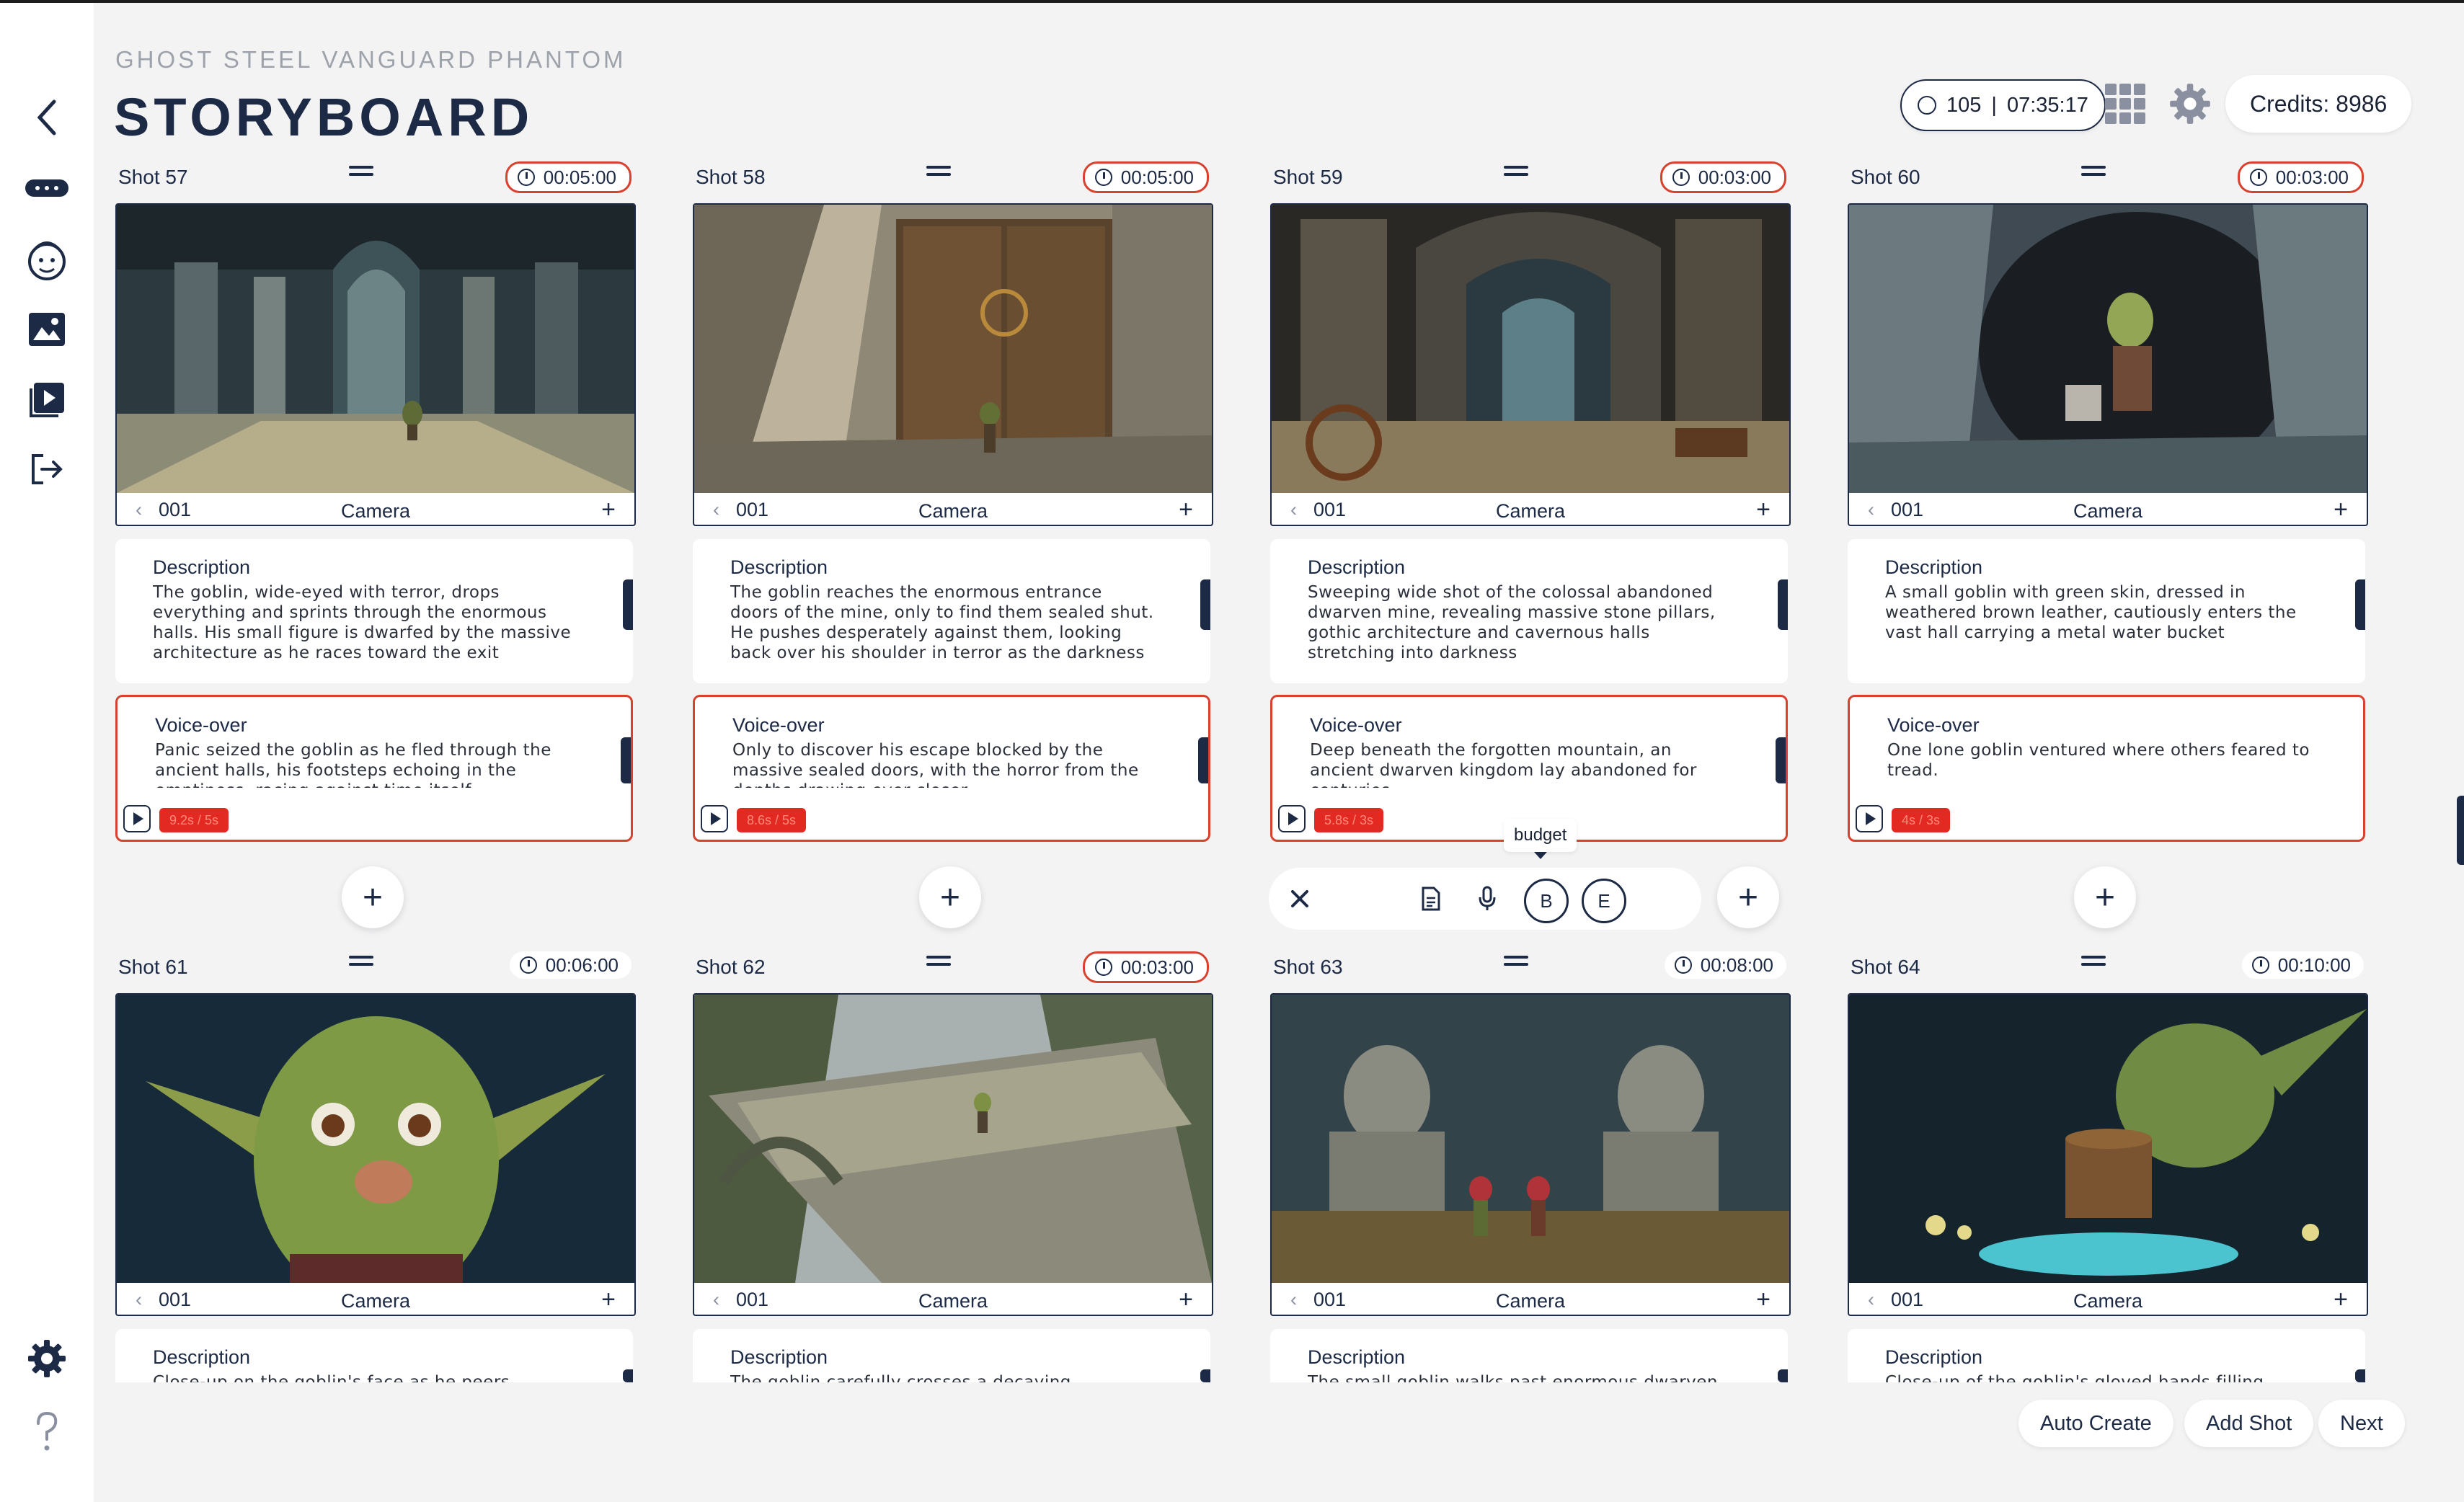 The width and height of the screenshot is (2464, 1502). What do you see at coordinates (47, 1358) in the screenshot?
I see `settings-icon` at bounding box center [47, 1358].